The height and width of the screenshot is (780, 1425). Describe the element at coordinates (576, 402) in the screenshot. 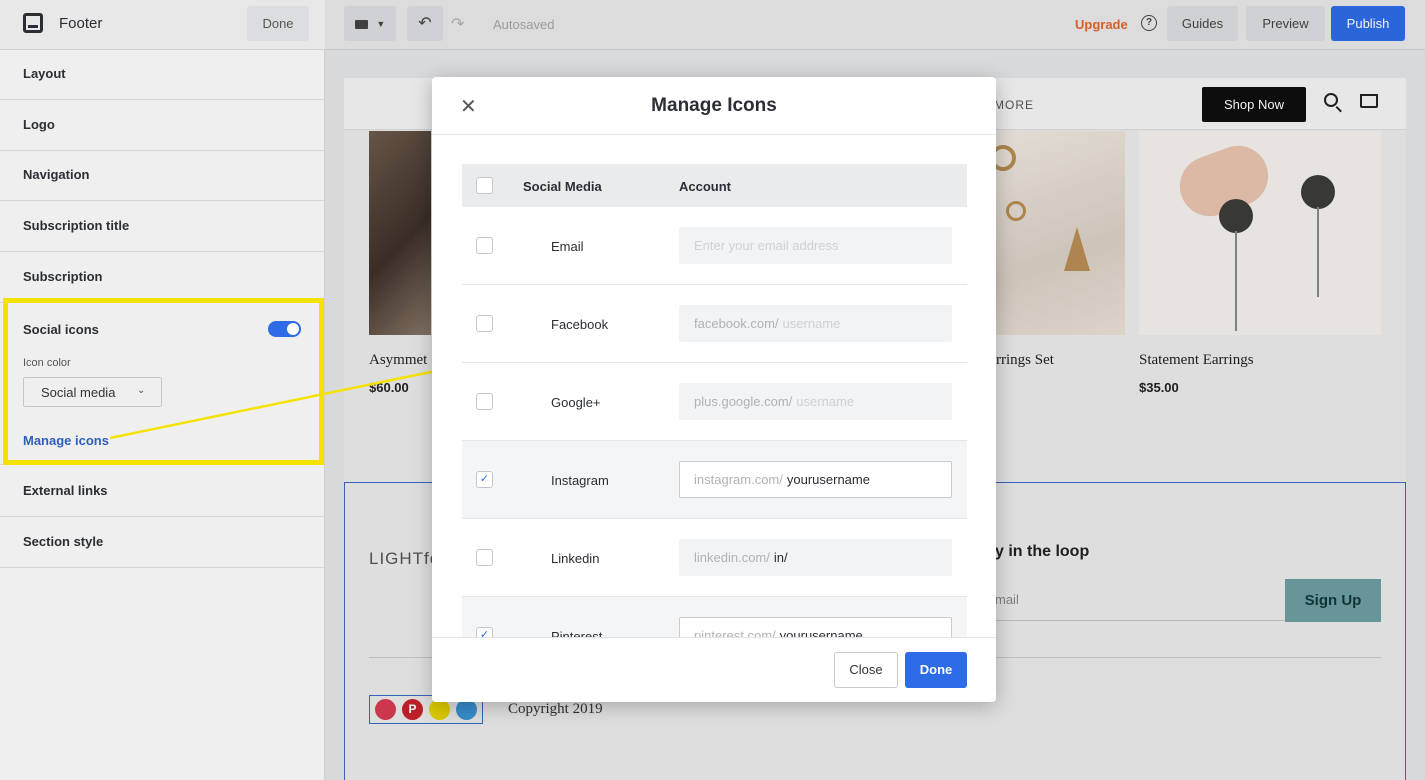

I see `row-label: Google+` at that location.